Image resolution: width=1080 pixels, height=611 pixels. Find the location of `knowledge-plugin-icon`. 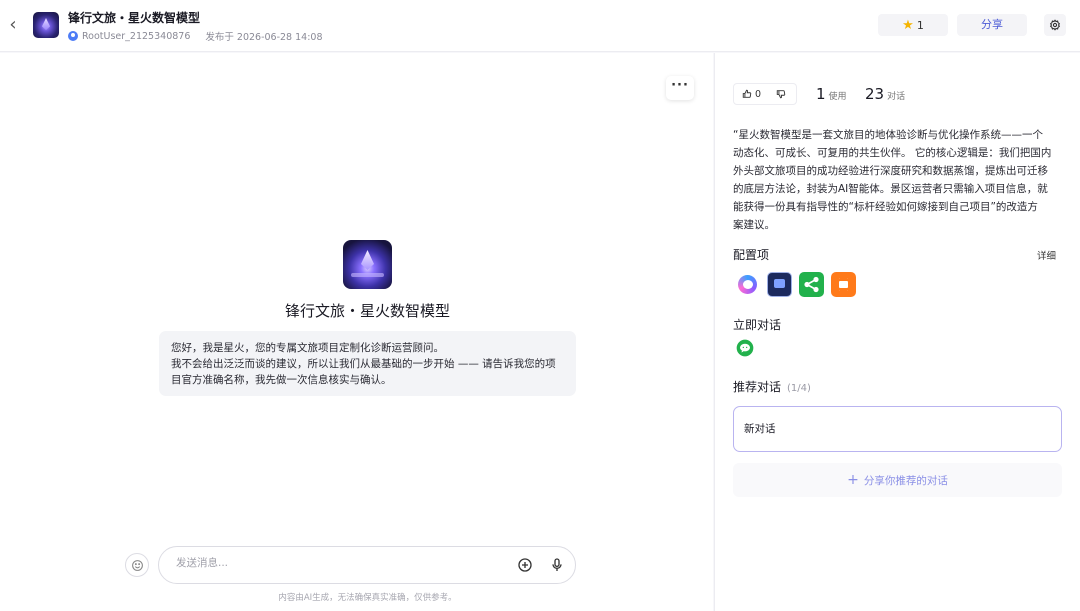

knowledge-plugin-icon is located at coordinates (779, 284).